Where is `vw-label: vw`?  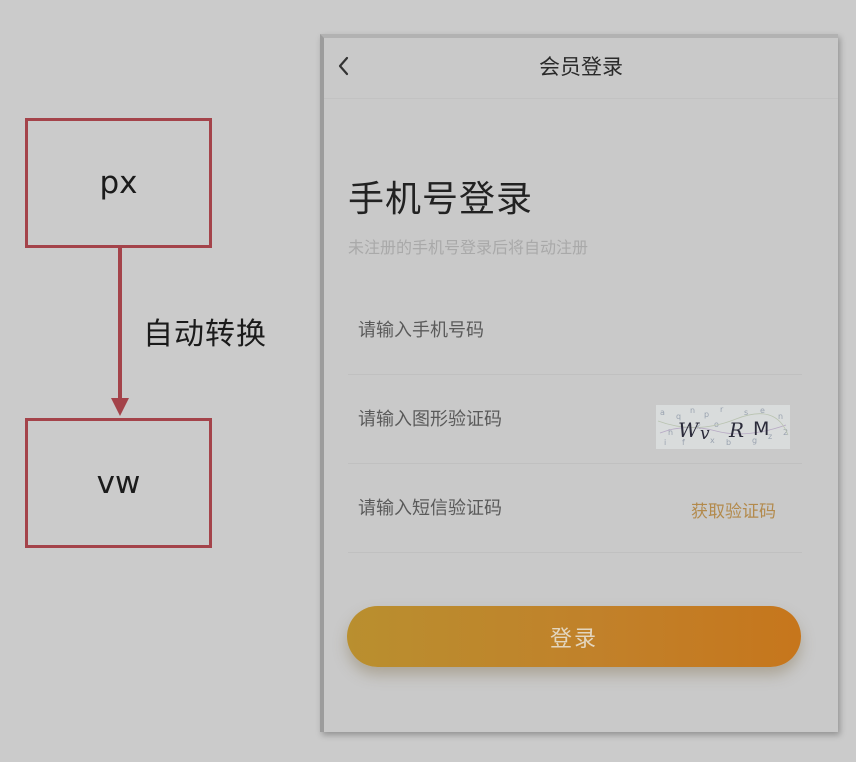
vw-label: vw is located at coordinates (118, 483).